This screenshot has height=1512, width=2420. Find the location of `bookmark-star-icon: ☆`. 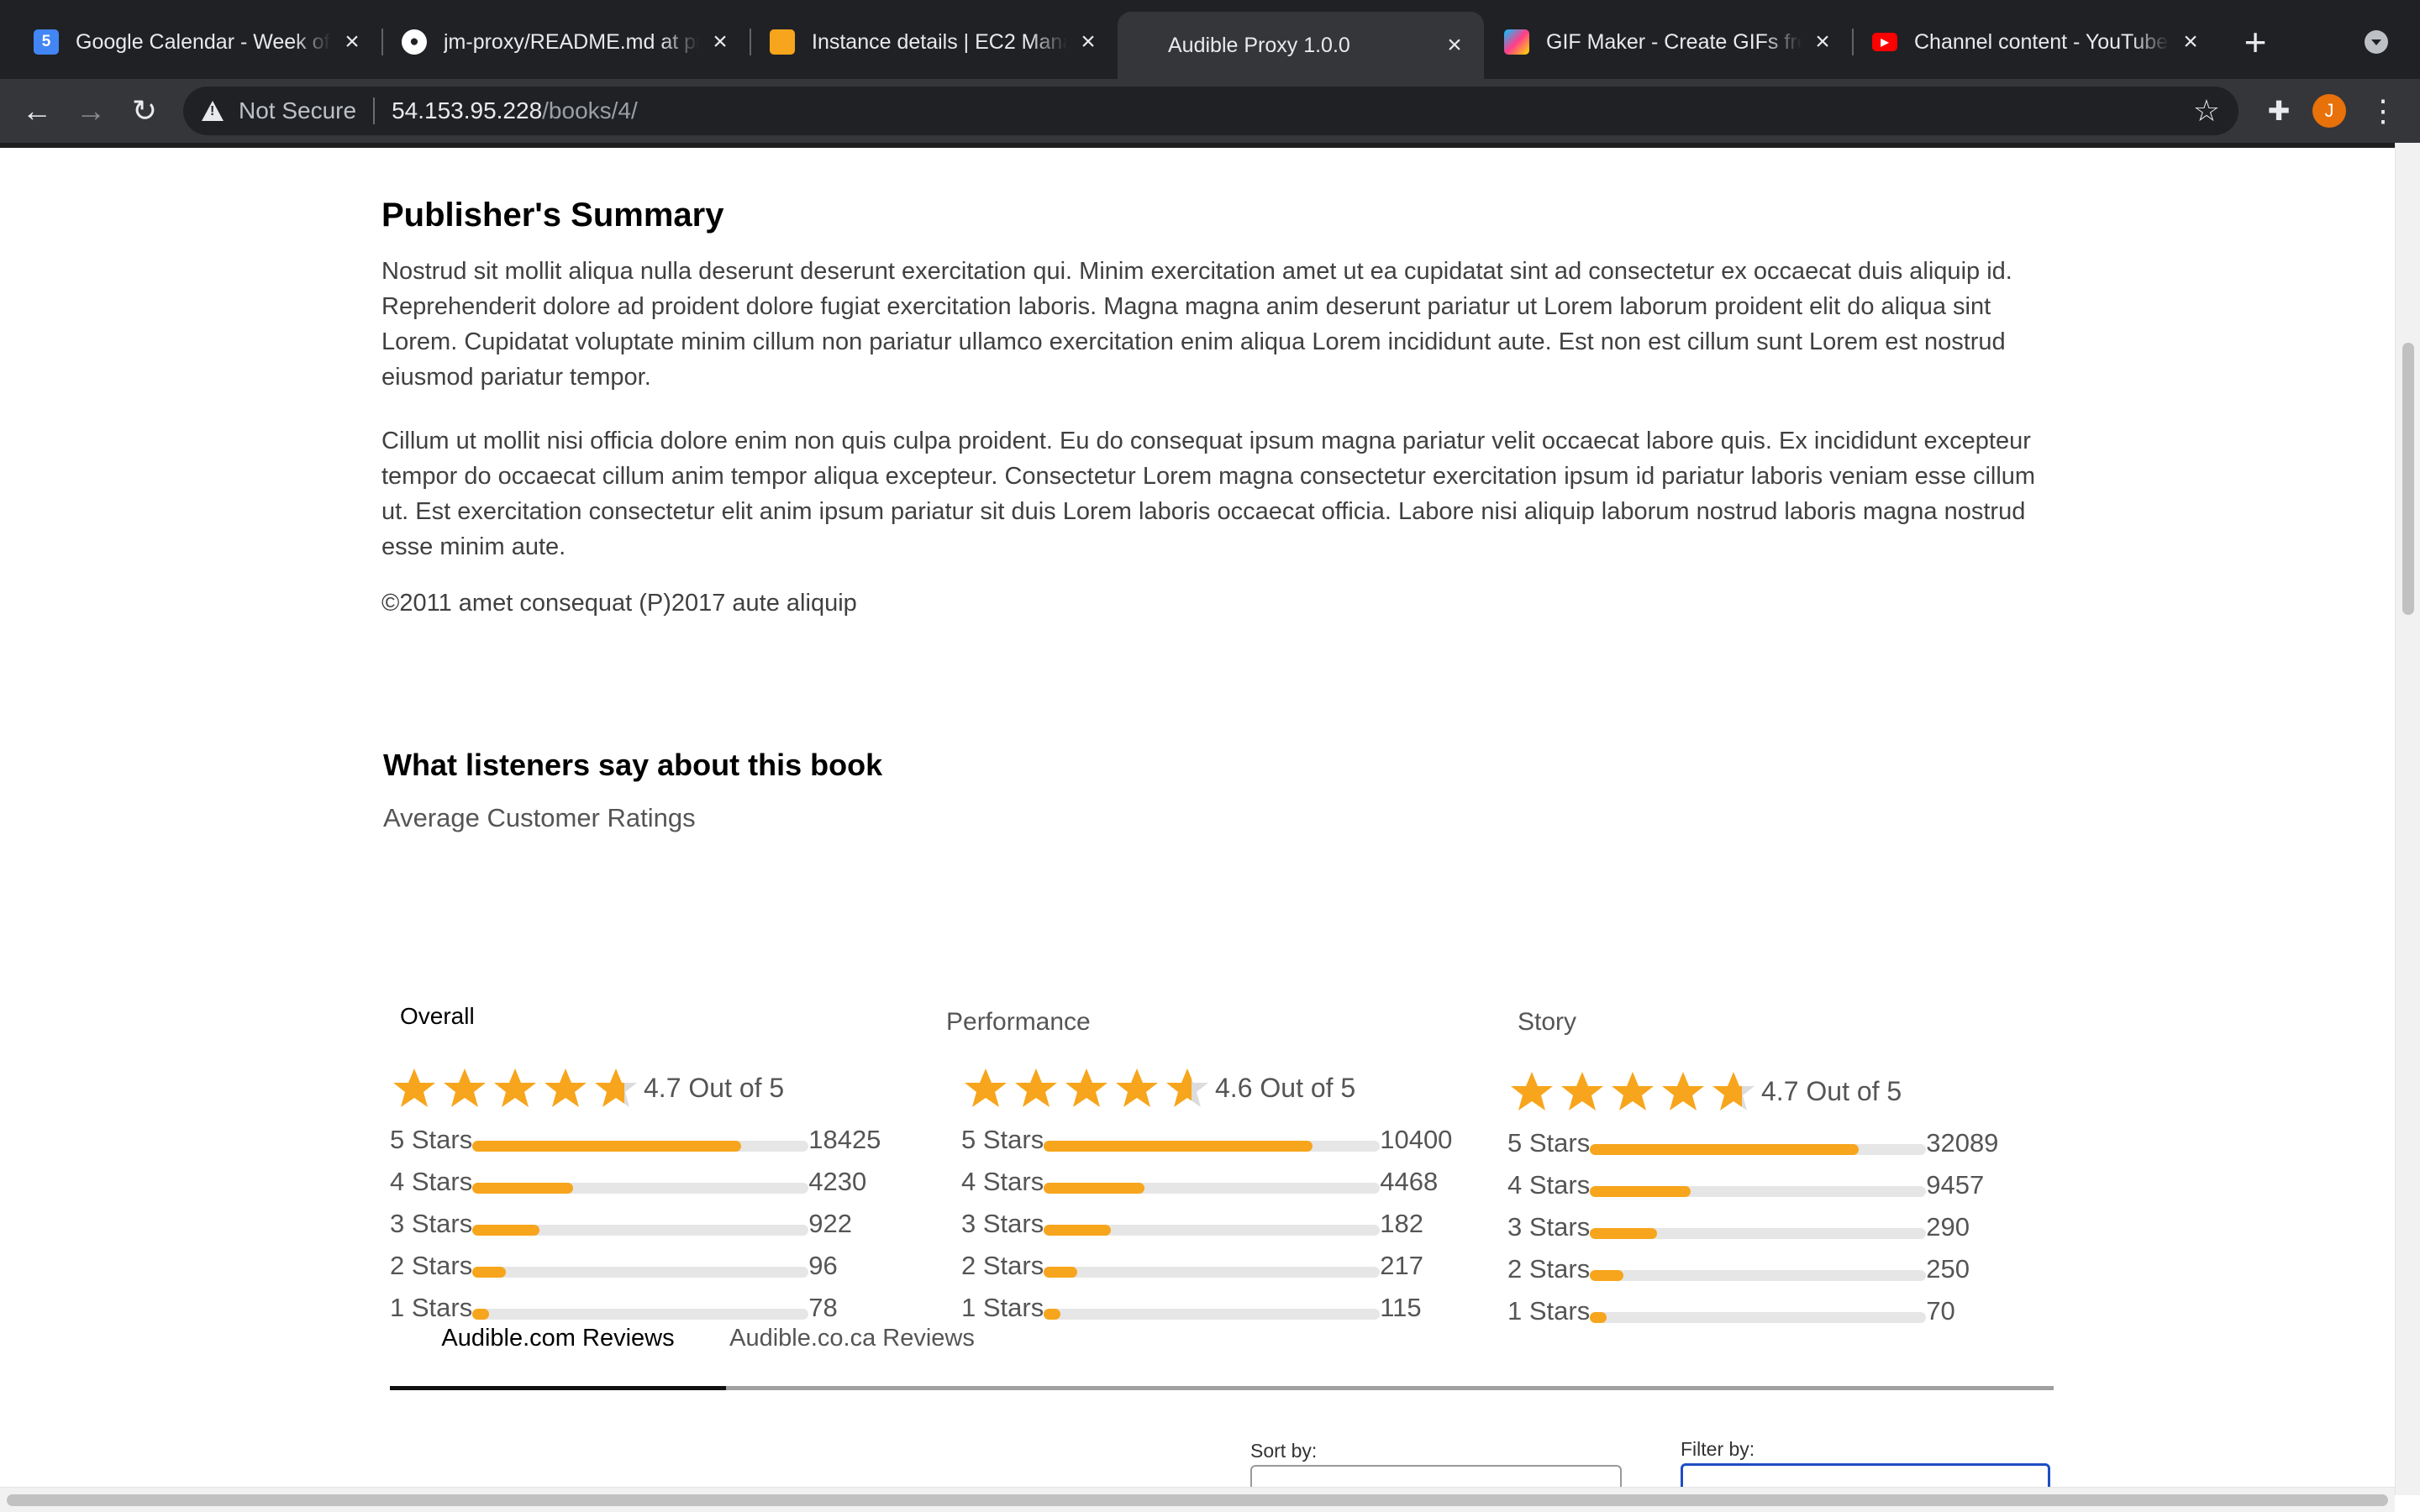

bookmark-star-icon: ☆ is located at coordinates (2207, 111).